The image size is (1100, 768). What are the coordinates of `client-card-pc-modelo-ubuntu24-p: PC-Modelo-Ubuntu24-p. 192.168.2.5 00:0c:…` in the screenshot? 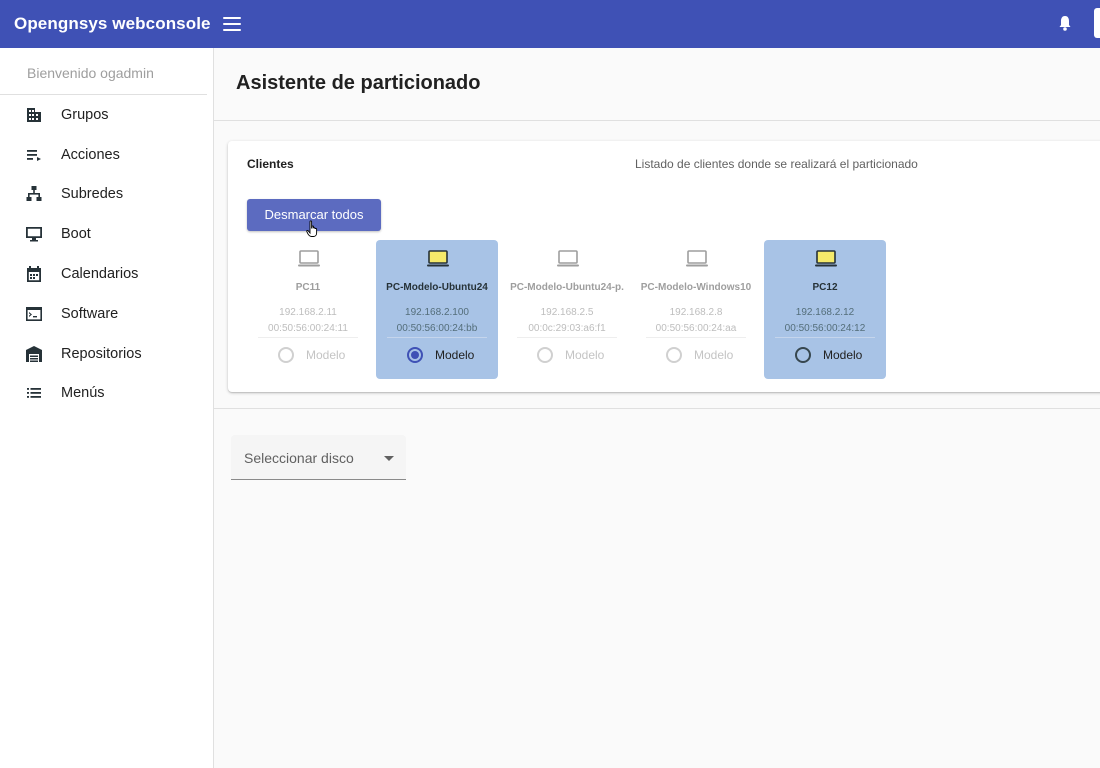 It's located at (567, 309).